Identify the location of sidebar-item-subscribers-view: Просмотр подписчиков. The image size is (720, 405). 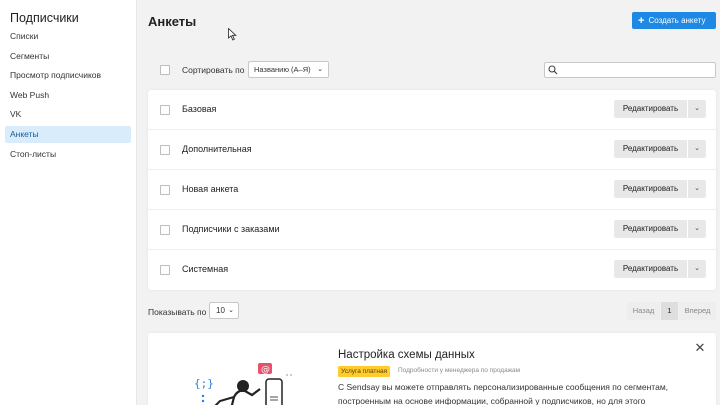
(68, 75).